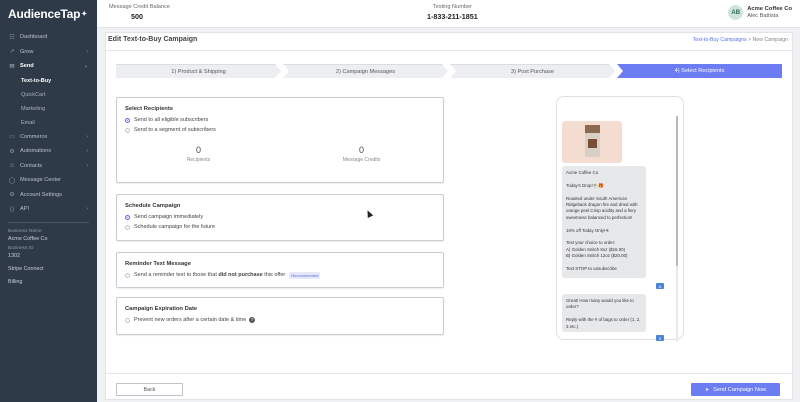 This screenshot has width=800, height=402. What do you see at coordinates (736, 12) in the screenshot?
I see `avatar: AB` at bounding box center [736, 12].